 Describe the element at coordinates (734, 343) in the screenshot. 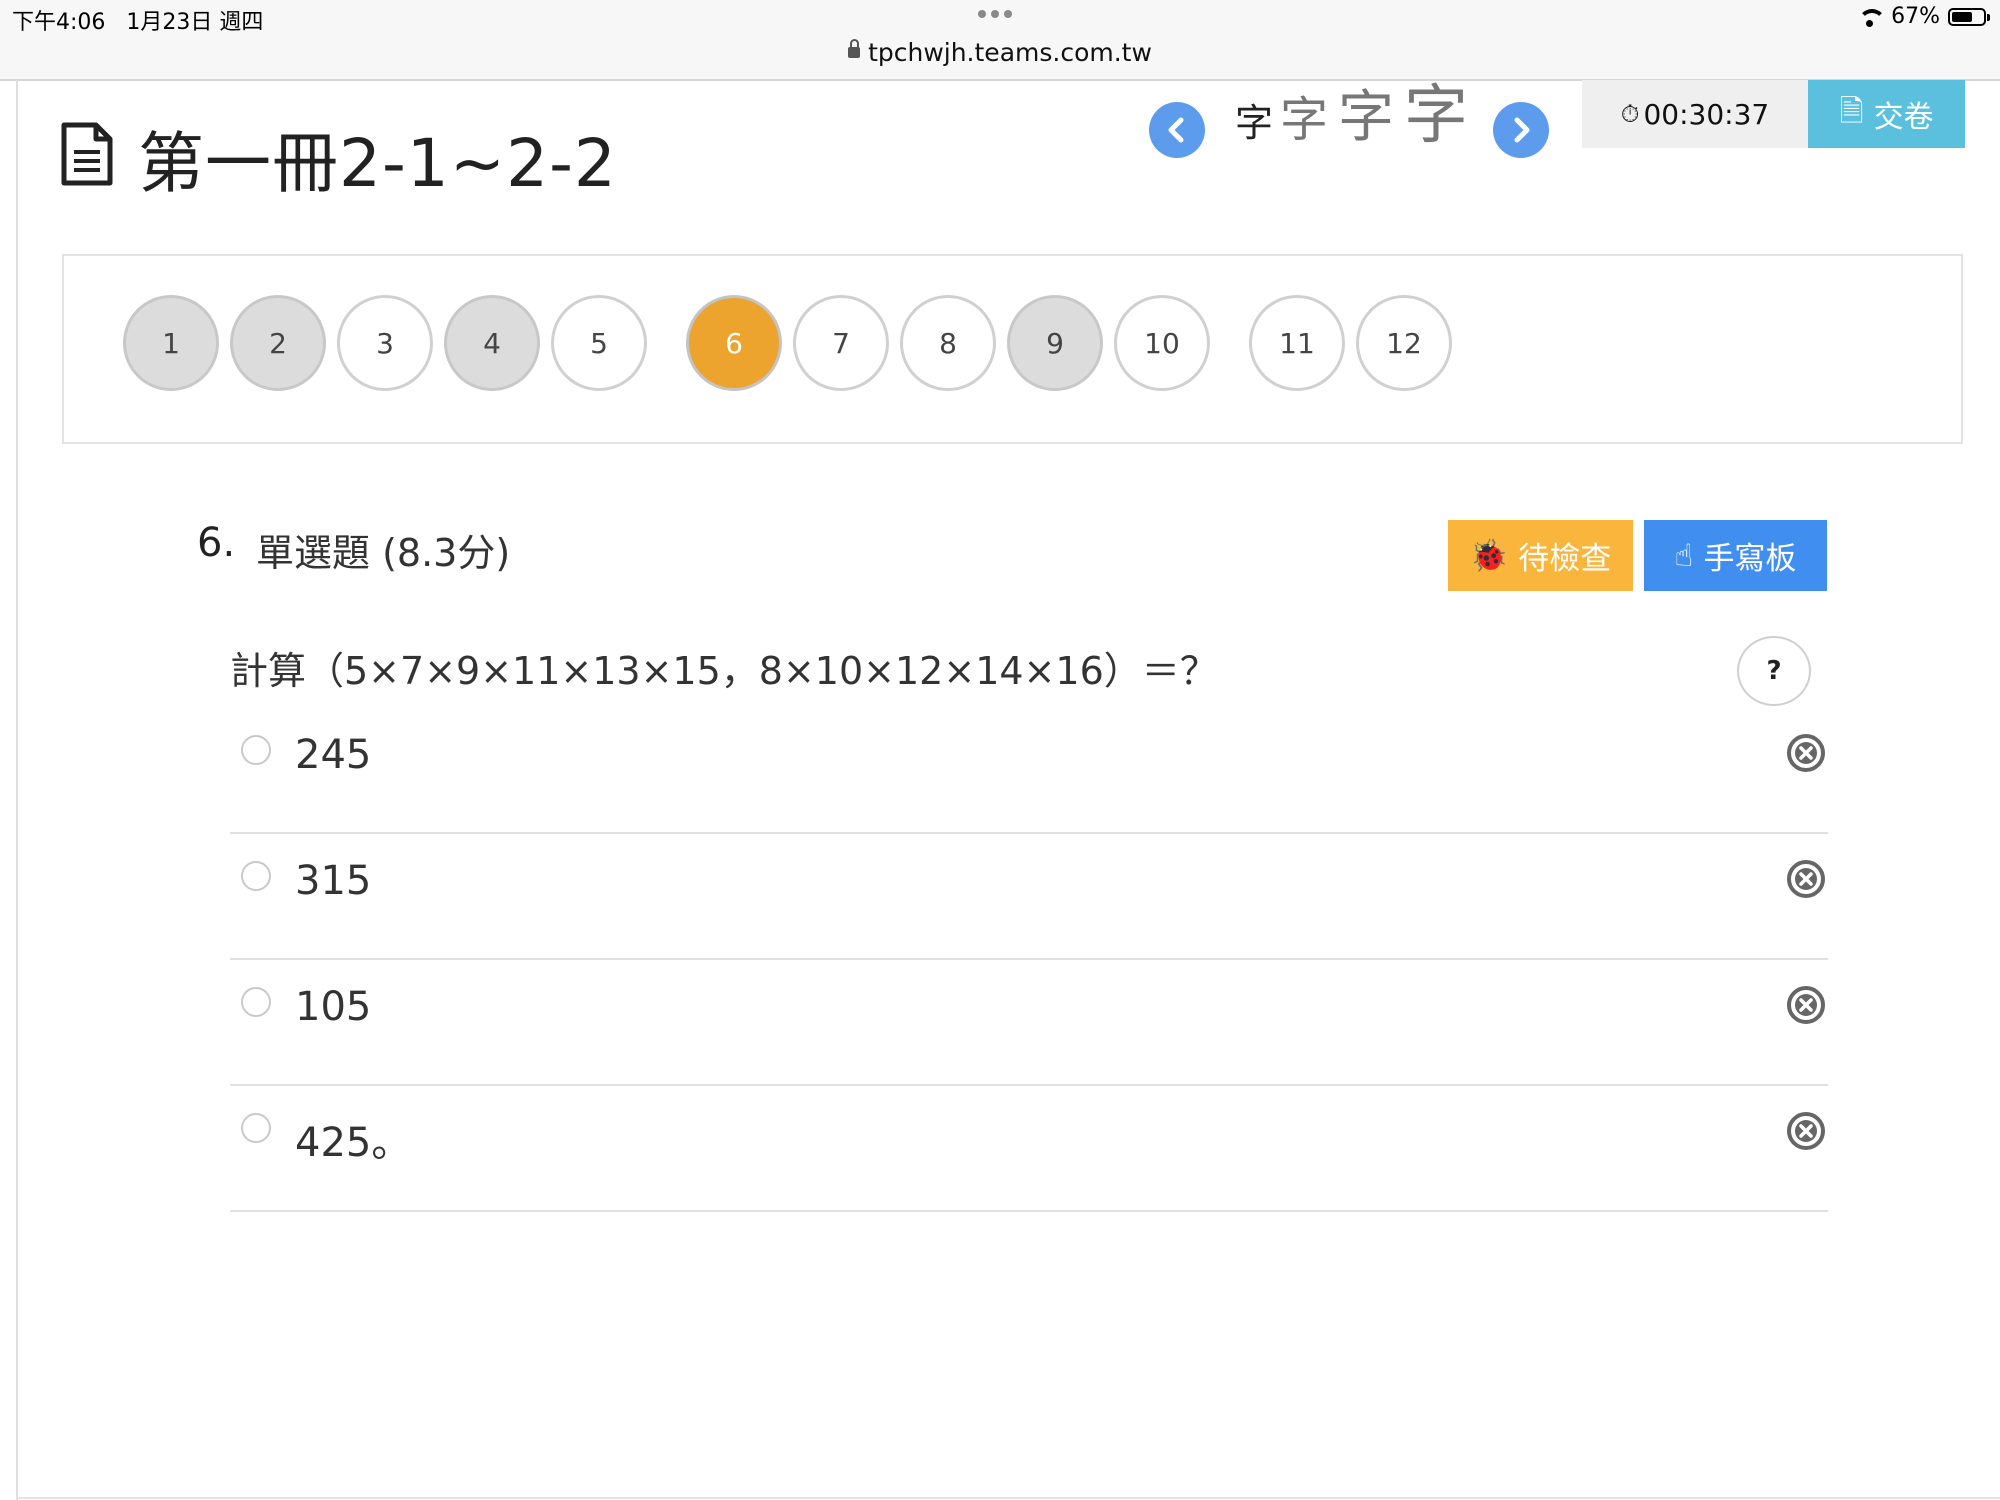

I see `question-button-6: 6` at that location.